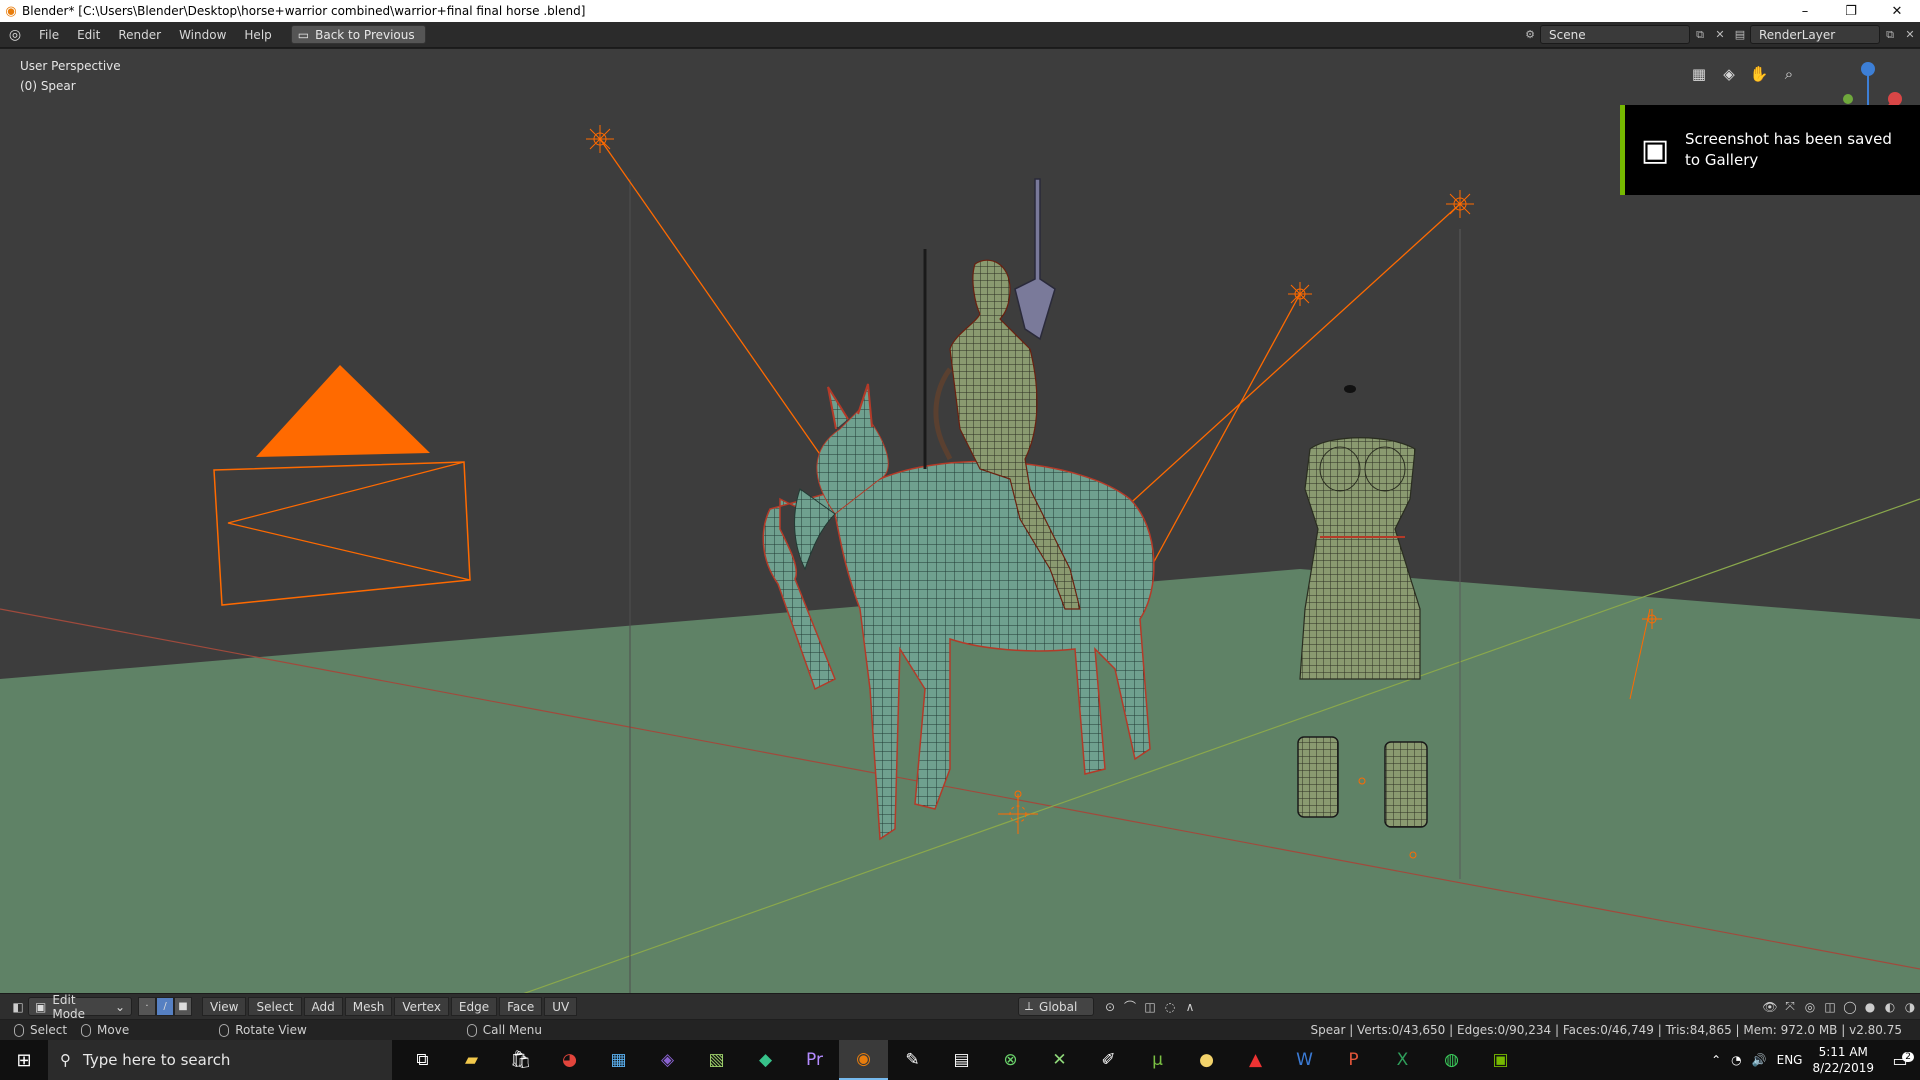 This screenshot has width=1920, height=1080. I want to click on editor-type-icon: ◧, so click(18, 1006).